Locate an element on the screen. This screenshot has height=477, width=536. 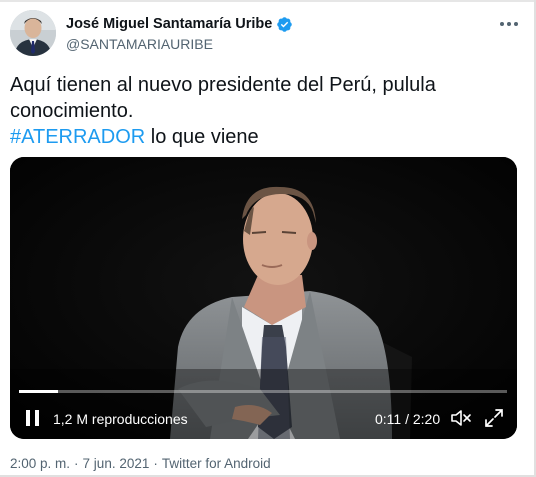
avatar is located at coordinates (33, 33).